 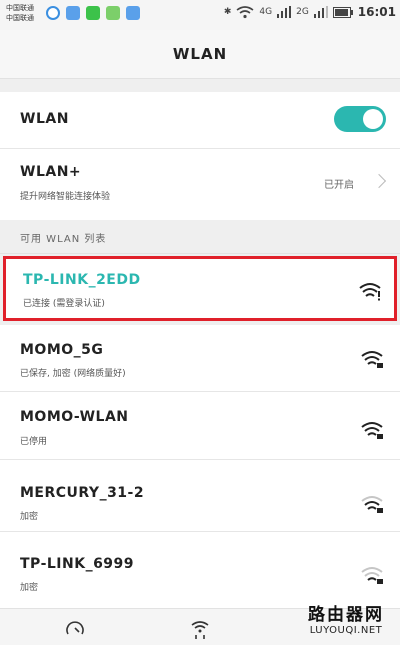 What do you see at coordinates (34, 442) in the screenshot?
I see `network-status: 已停用` at bounding box center [34, 442].